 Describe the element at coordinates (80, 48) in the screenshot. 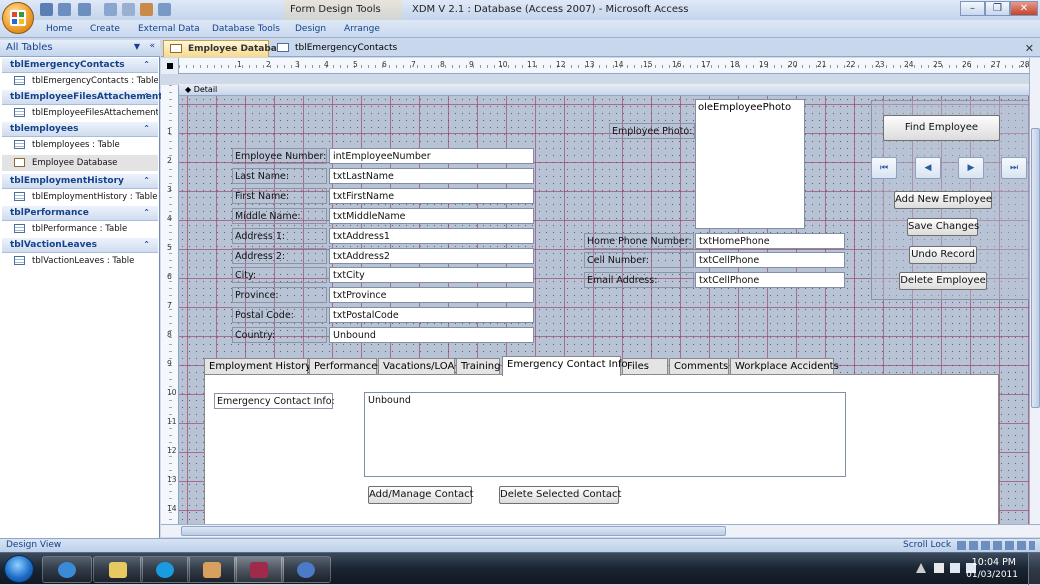

I see `nav-pane-header: All Tables ▼ «` at that location.